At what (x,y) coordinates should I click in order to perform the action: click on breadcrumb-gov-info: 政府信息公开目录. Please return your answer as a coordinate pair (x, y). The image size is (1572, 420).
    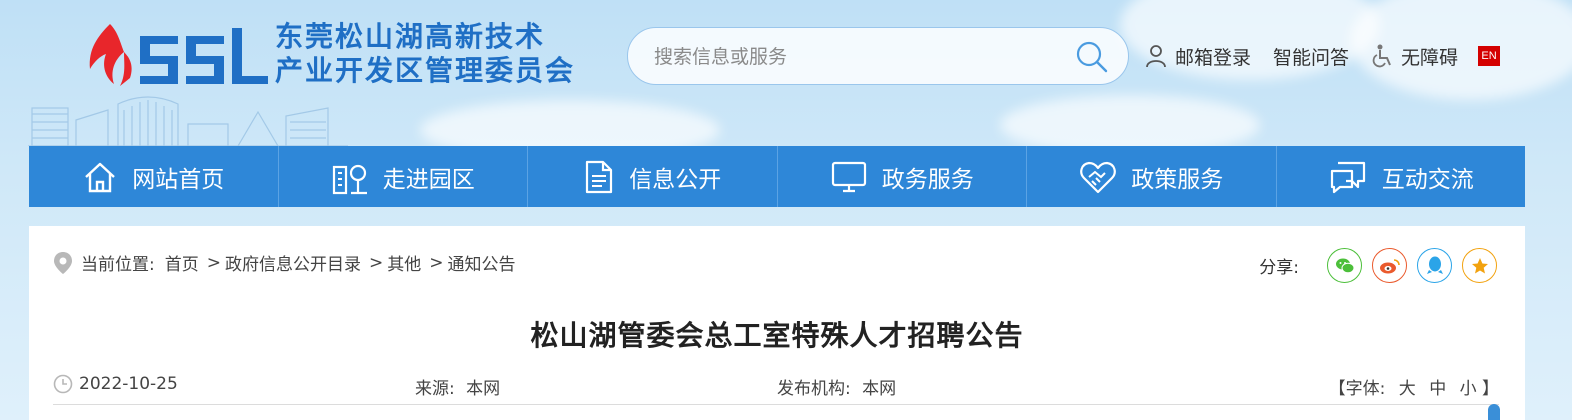
    Looking at the image, I should click on (293, 262).